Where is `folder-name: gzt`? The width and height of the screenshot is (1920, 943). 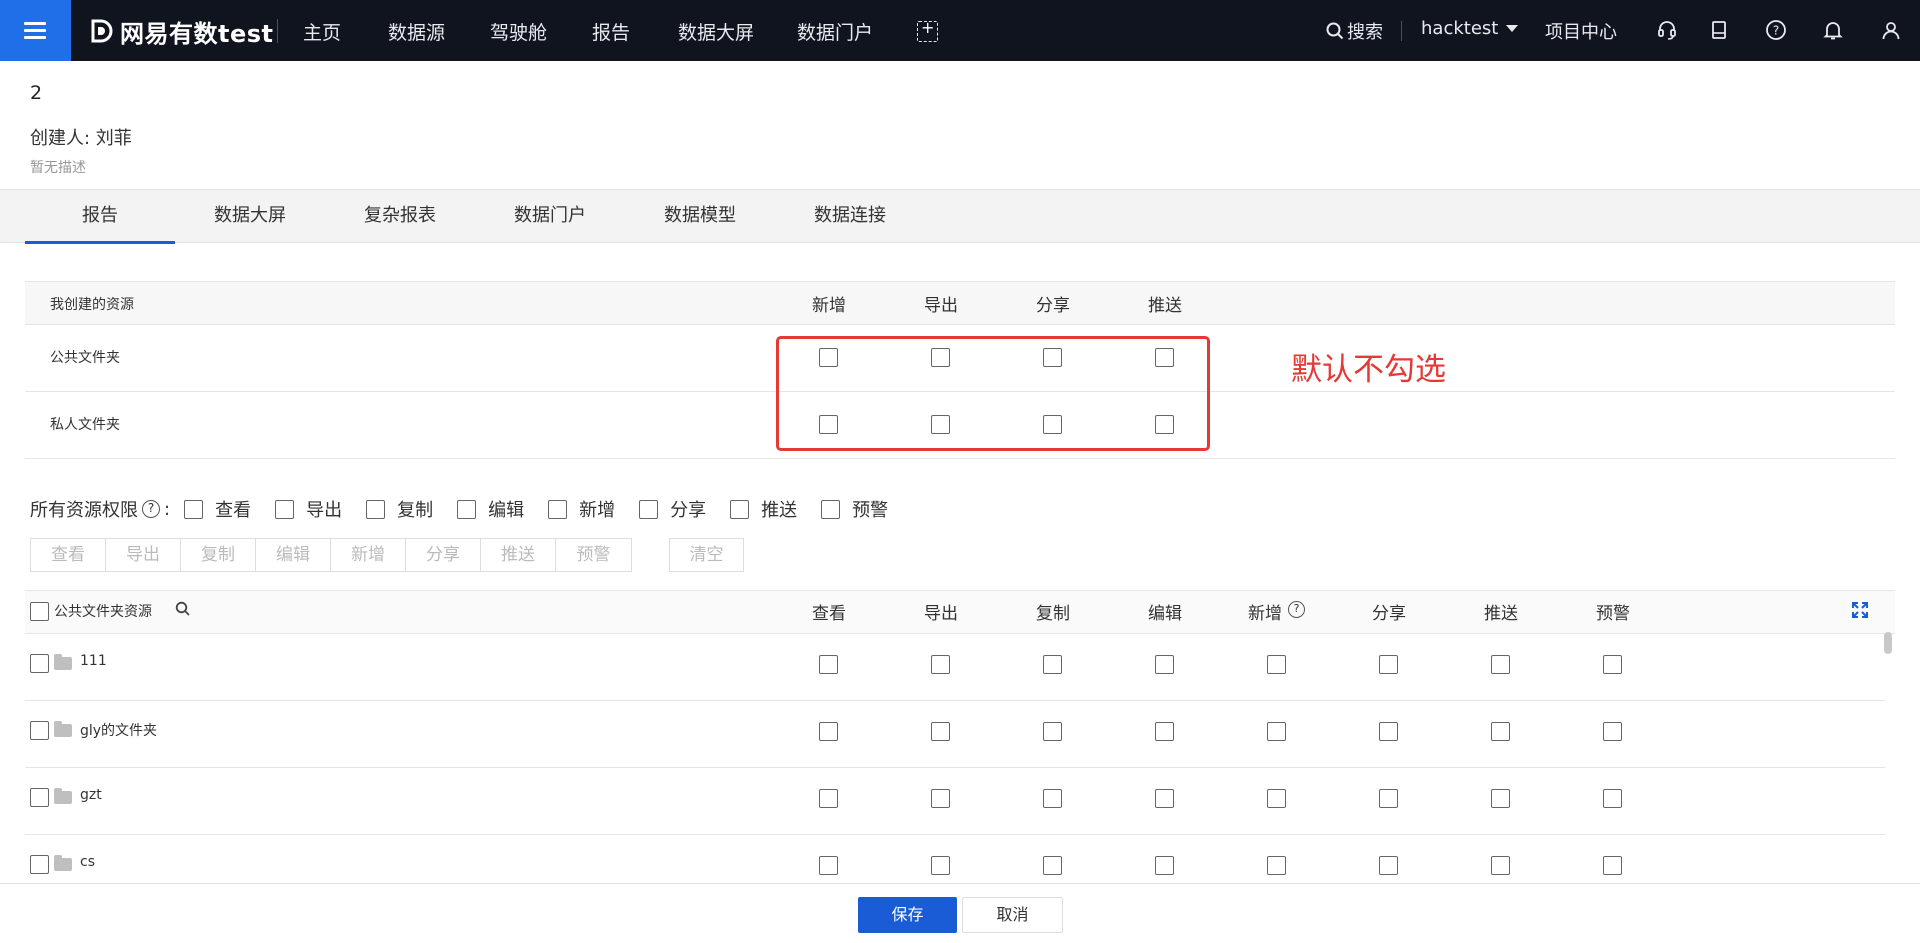
folder-name: gzt is located at coordinates (91, 795).